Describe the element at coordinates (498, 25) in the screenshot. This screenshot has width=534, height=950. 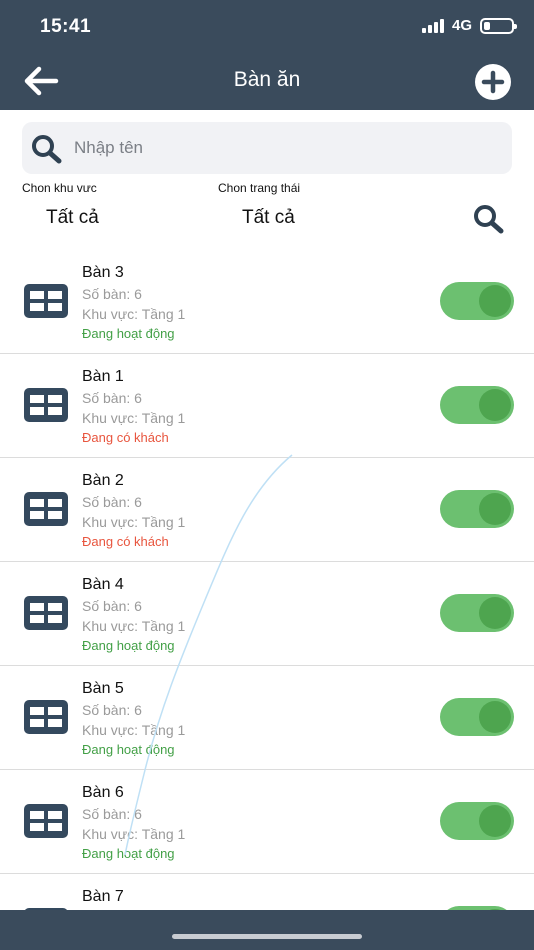
I see `battery-icon` at that location.